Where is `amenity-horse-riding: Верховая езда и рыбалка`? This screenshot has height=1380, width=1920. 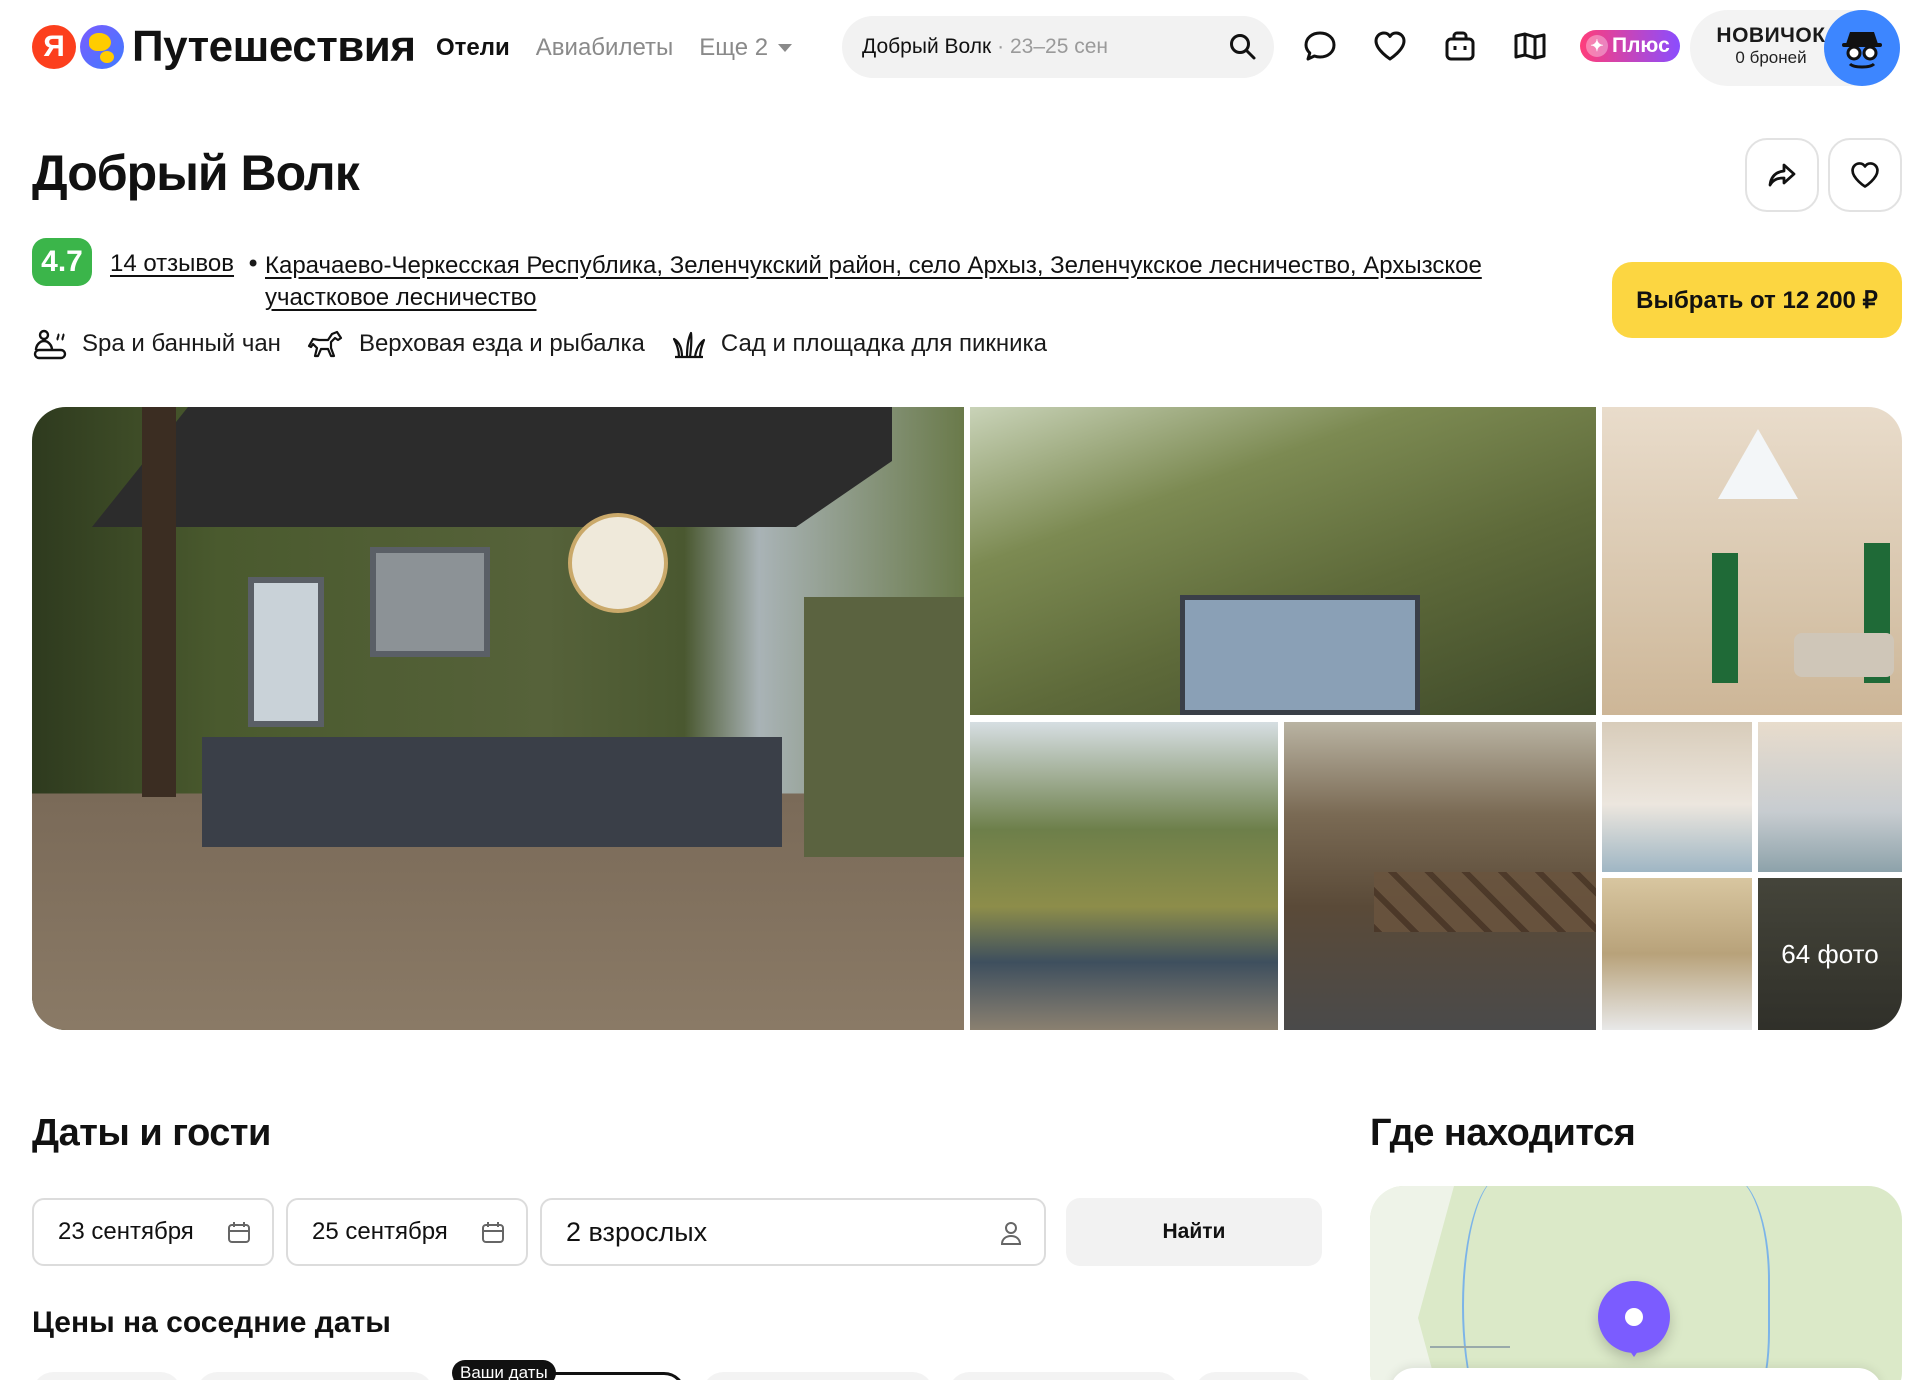 amenity-horse-riding: Верховая езда и рыбалка is located at coordinates (476, 344).